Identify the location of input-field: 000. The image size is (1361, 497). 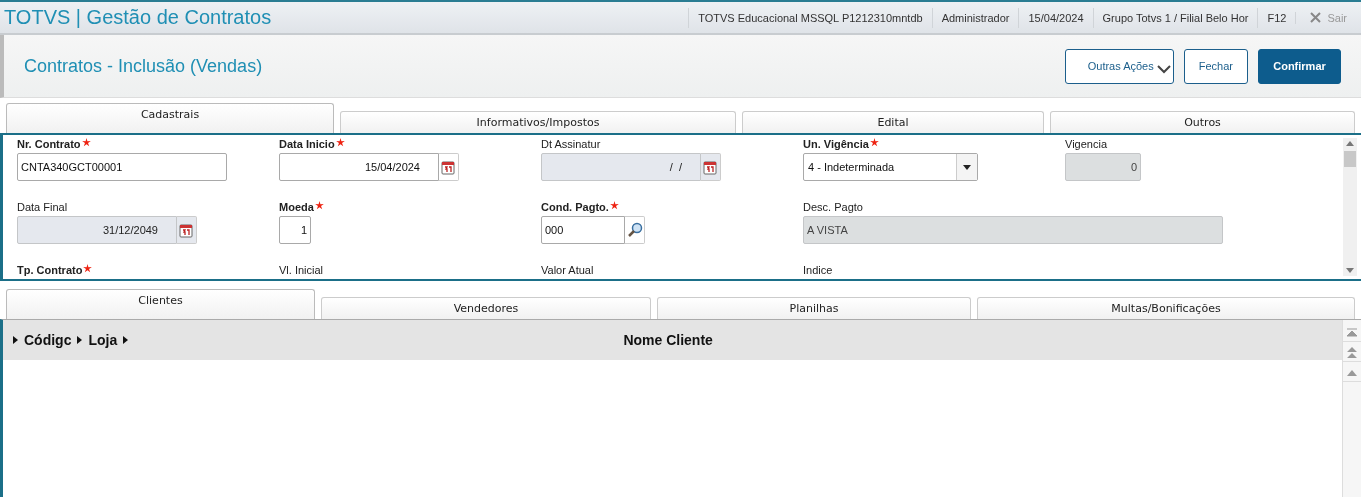
(583, 230).